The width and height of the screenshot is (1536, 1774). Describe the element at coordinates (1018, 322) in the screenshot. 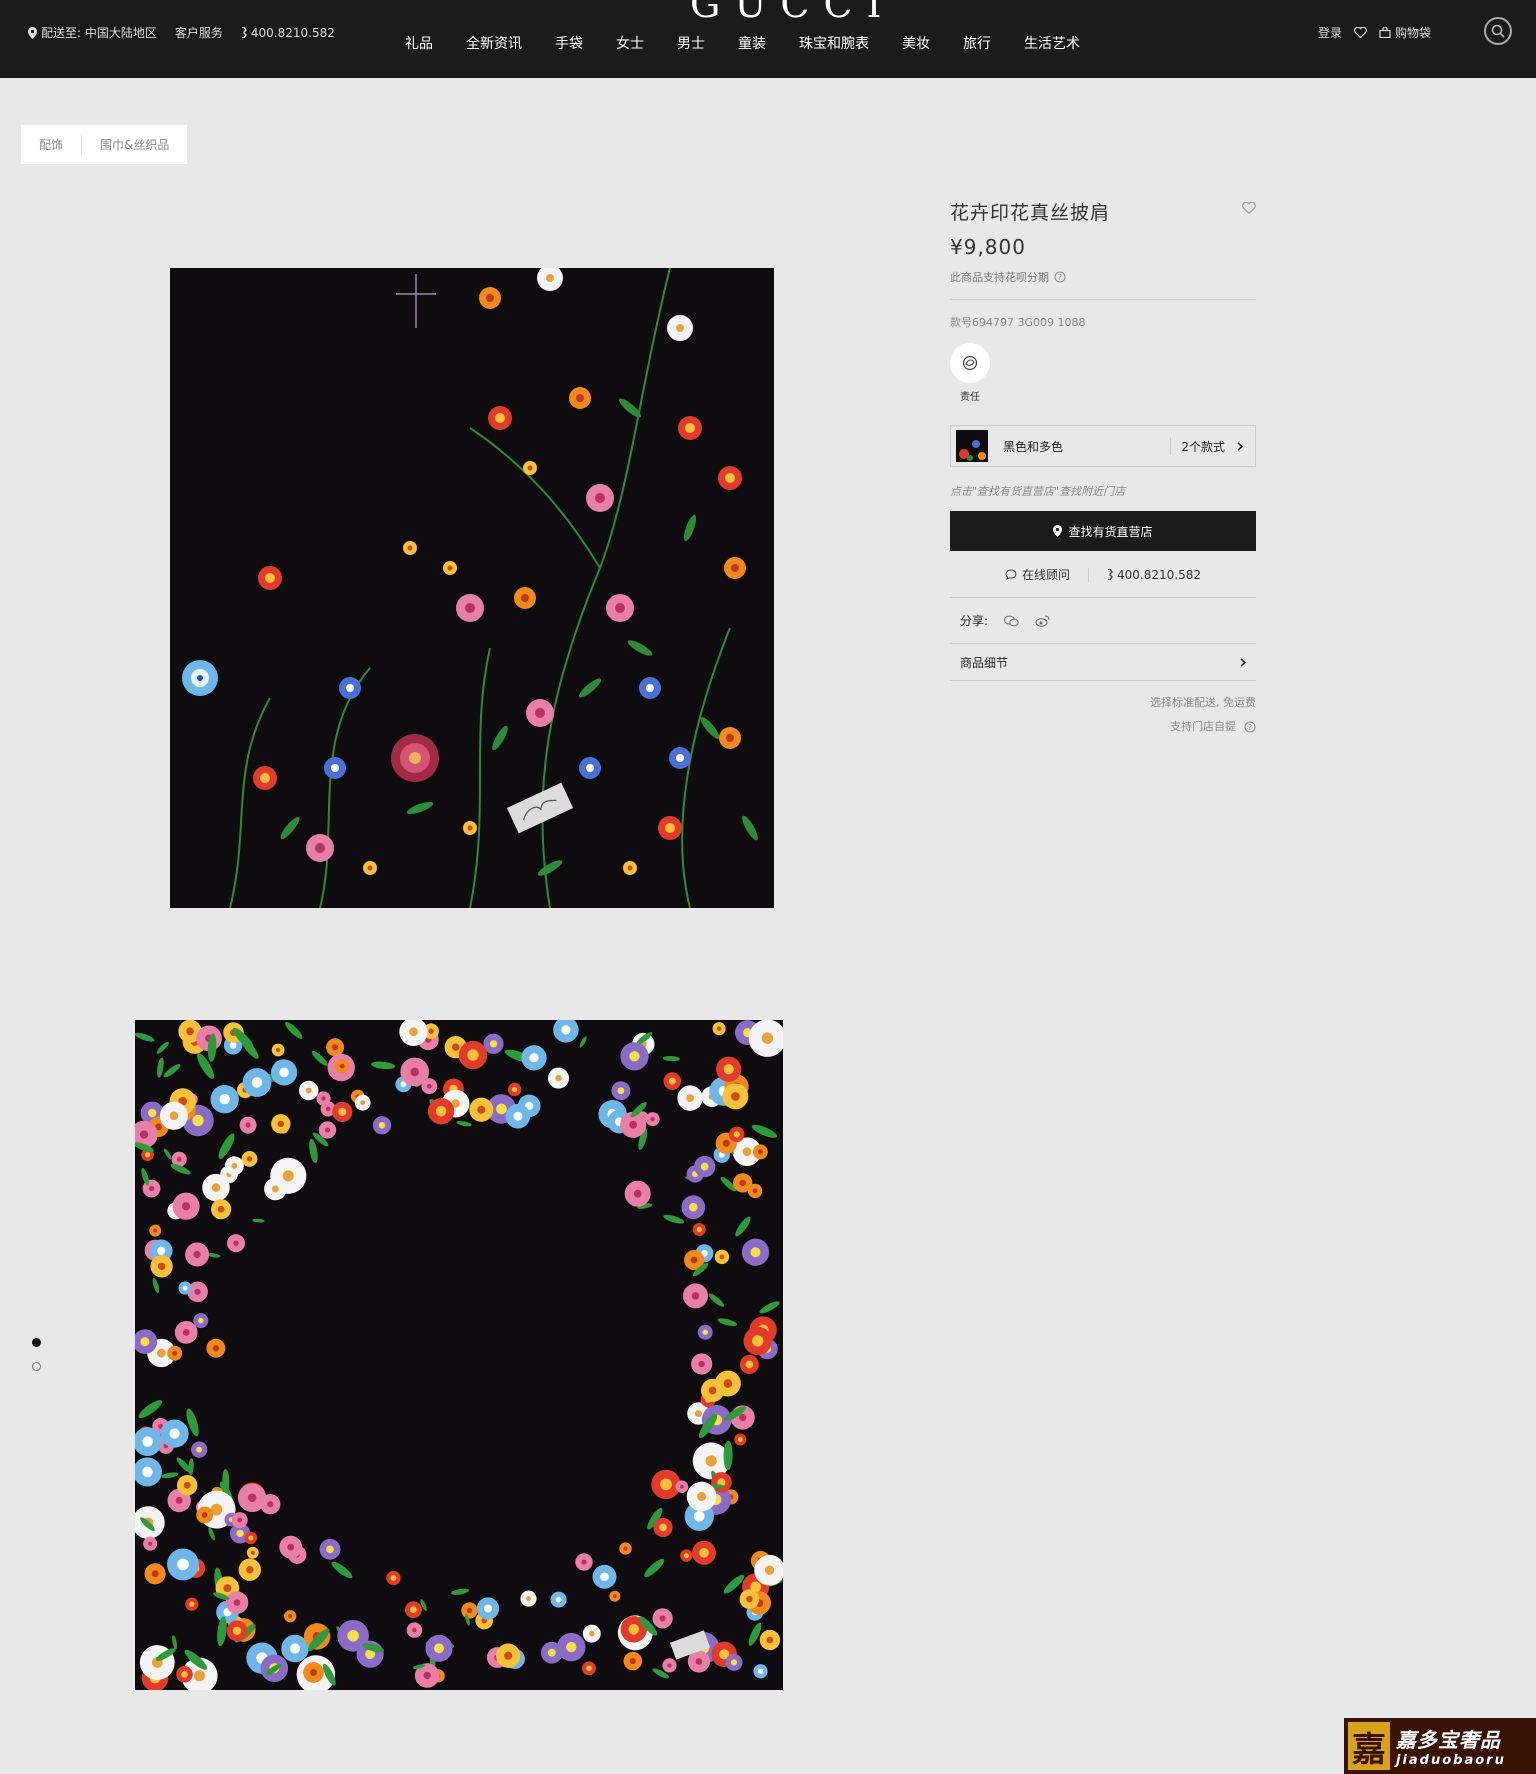

I see `style-number: 款号694797 3G009 1088` at that location.